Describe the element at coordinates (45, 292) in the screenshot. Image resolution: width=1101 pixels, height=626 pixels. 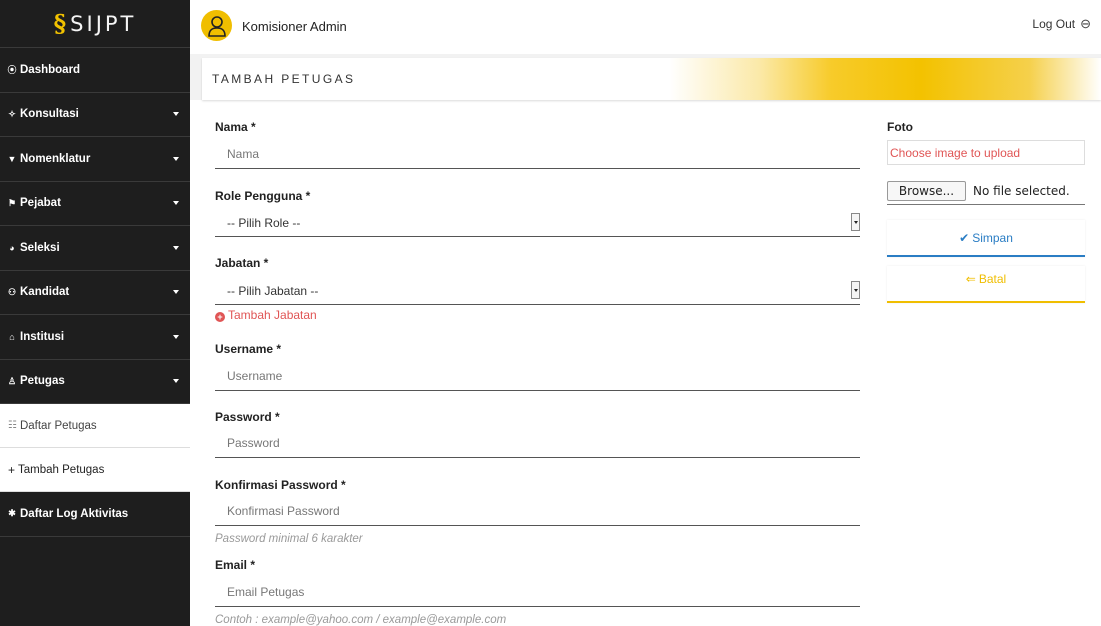
I see `sidebar-item-label: Kandidat` at that location.